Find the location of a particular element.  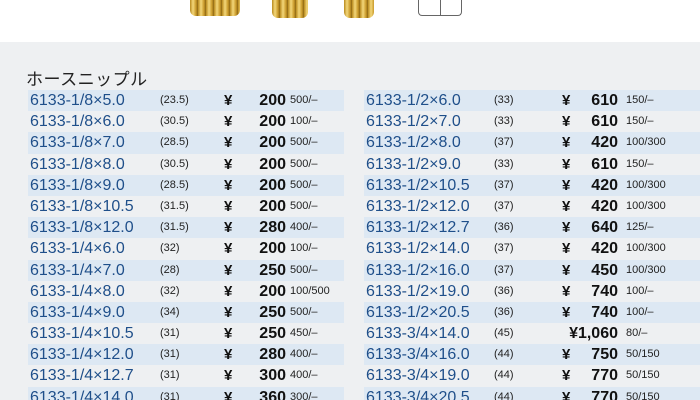

product-code: 6133-1/8×5.0 is located at coordinates (77, 100).